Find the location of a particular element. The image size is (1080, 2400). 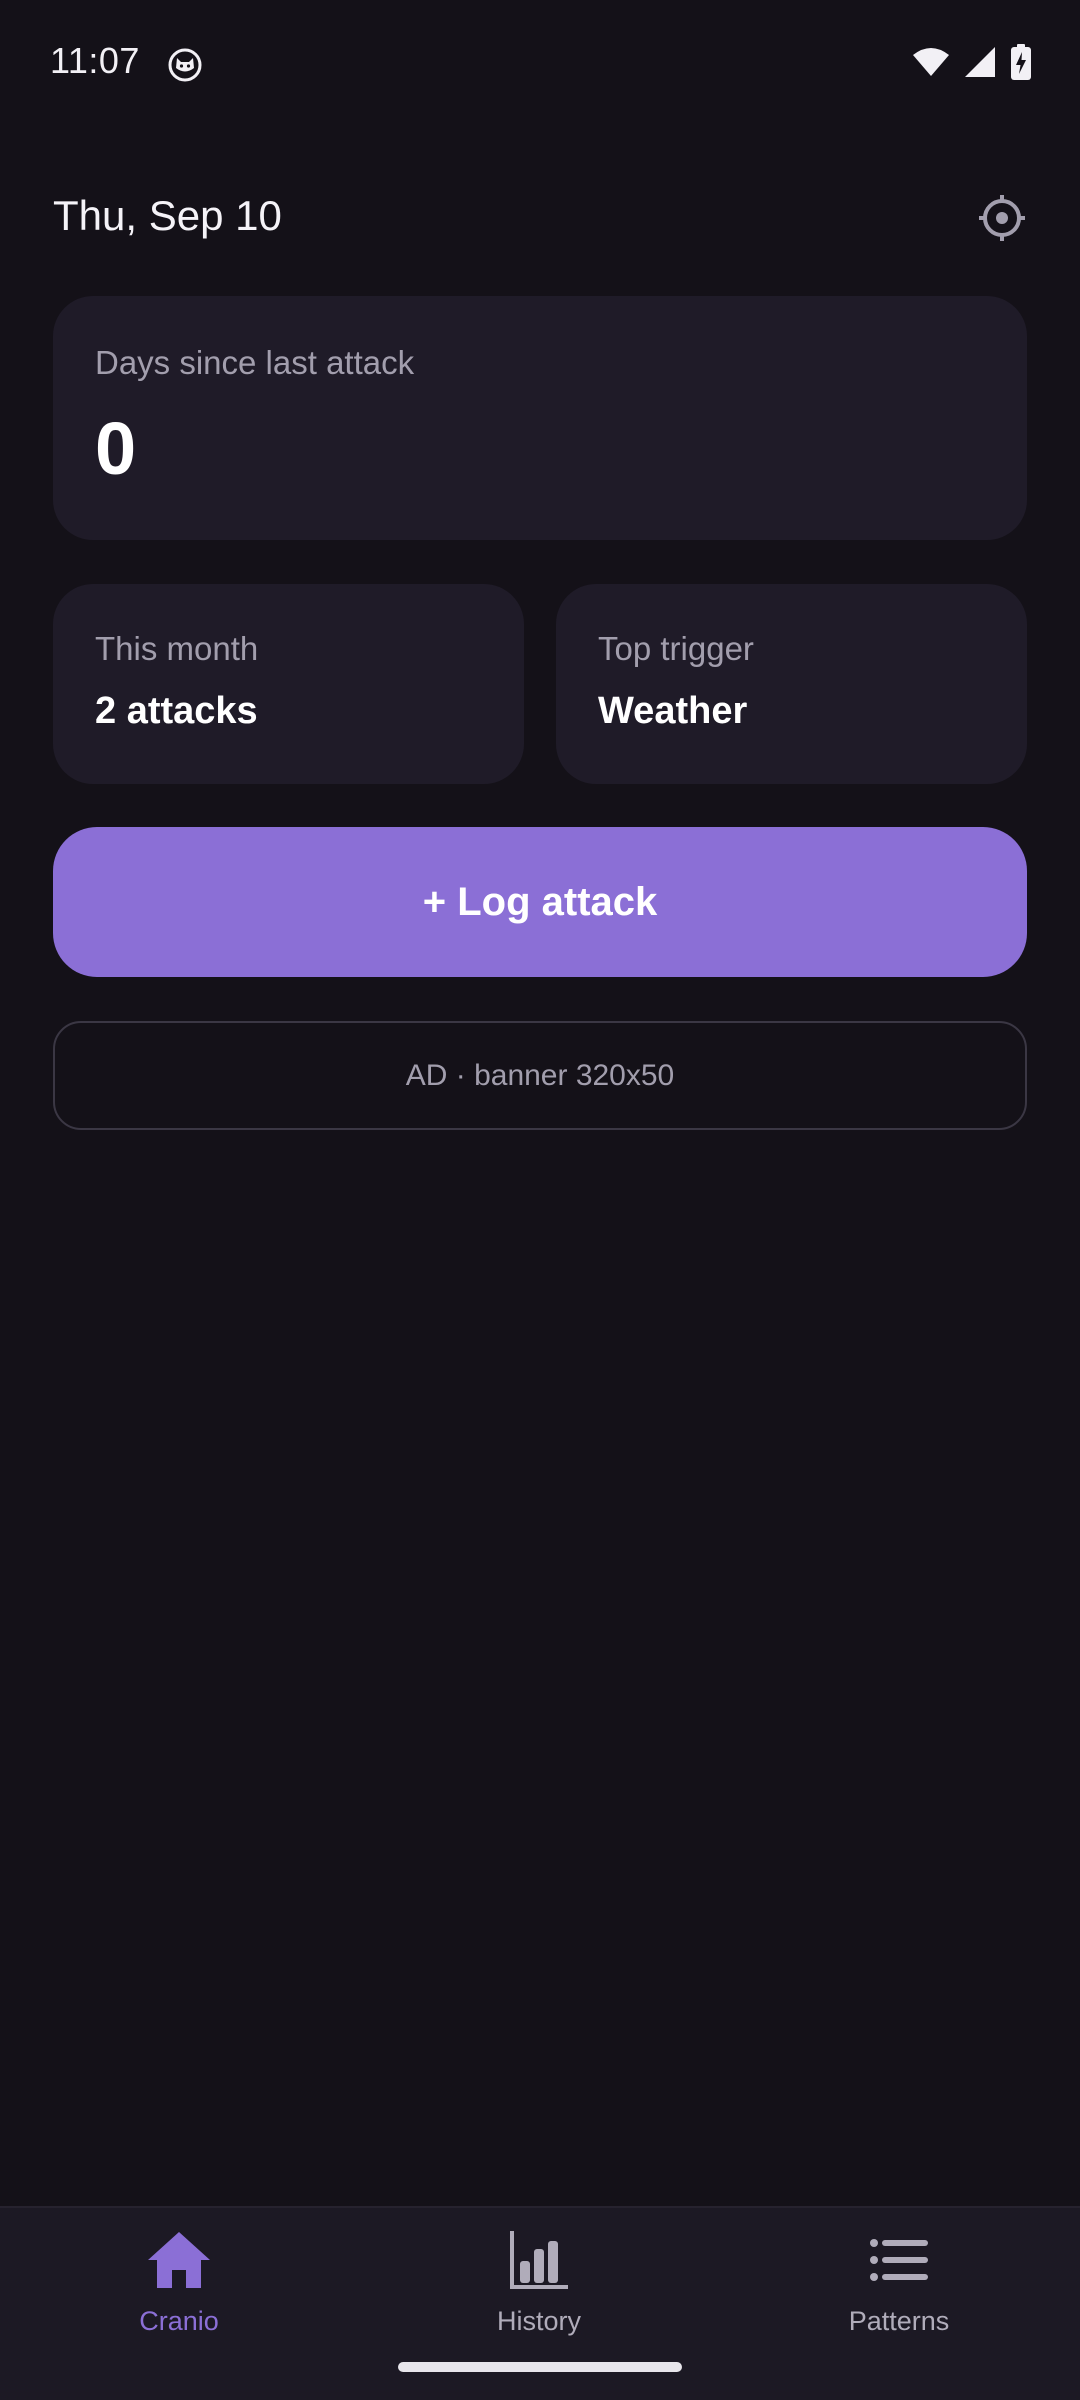

days-since-card: Days since last attack 0 is located at coordinates (540, 418).